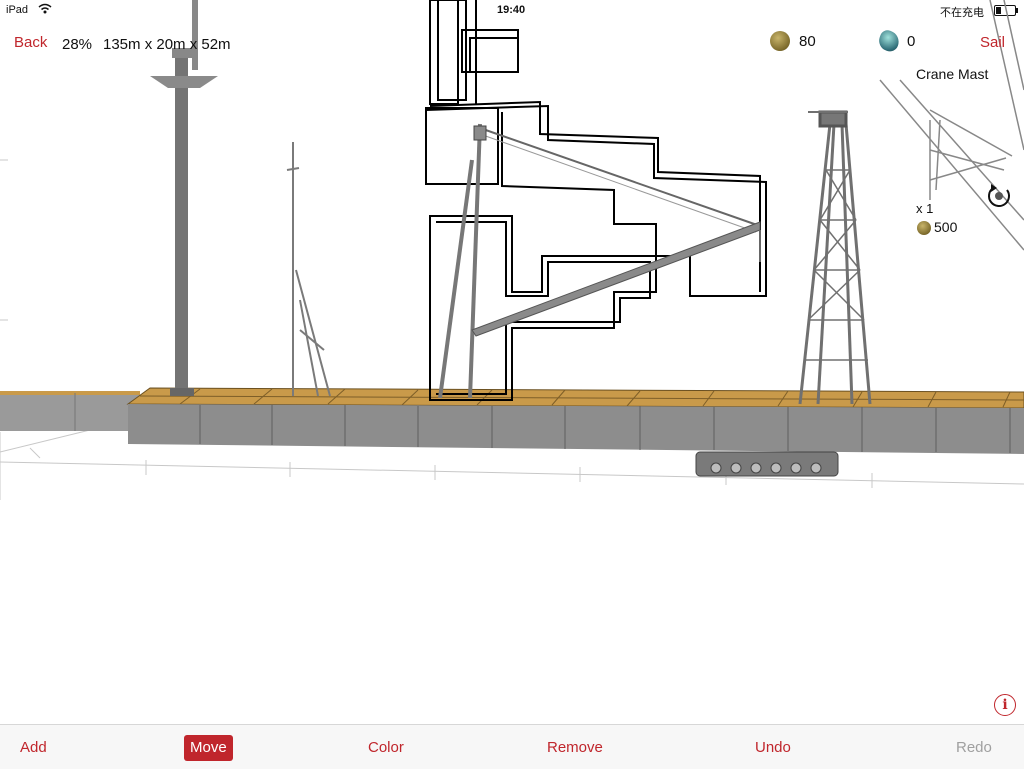 This screenshot has height=769, width=1024. What do you see at coordinates (167, 44) in the screenshot?
I see `ship-dimensions: 135m x 20m x 52m` at bounding box center [167, 44].